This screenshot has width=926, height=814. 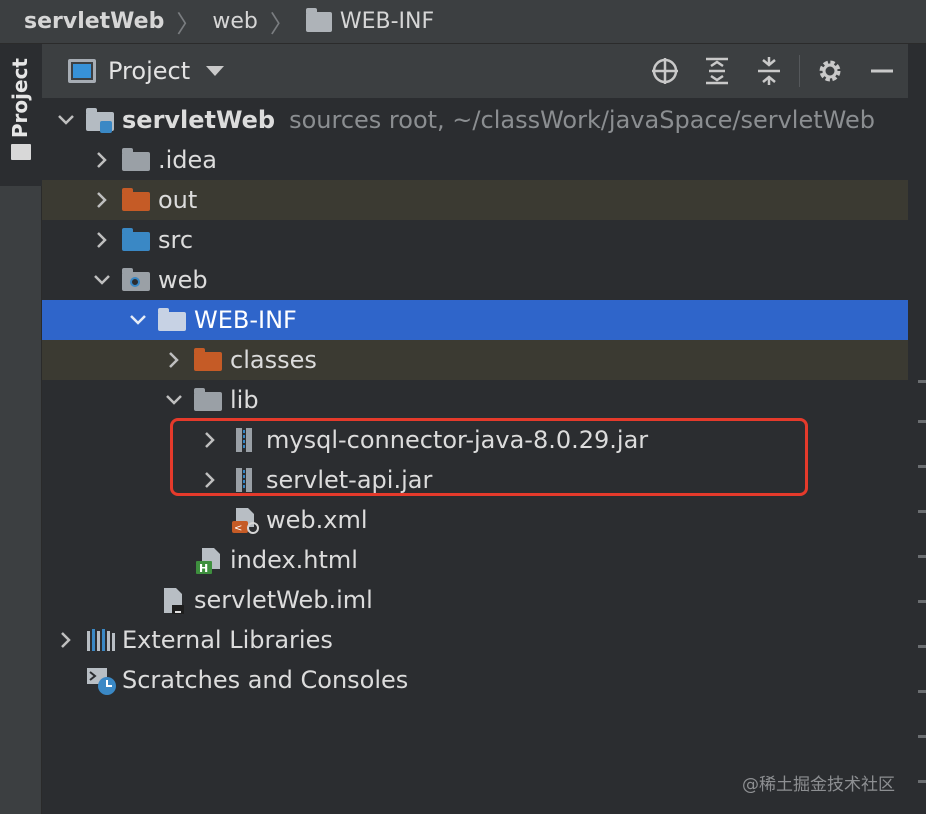 I want to click on collapse-all-icon, so click(x=769, y=71).